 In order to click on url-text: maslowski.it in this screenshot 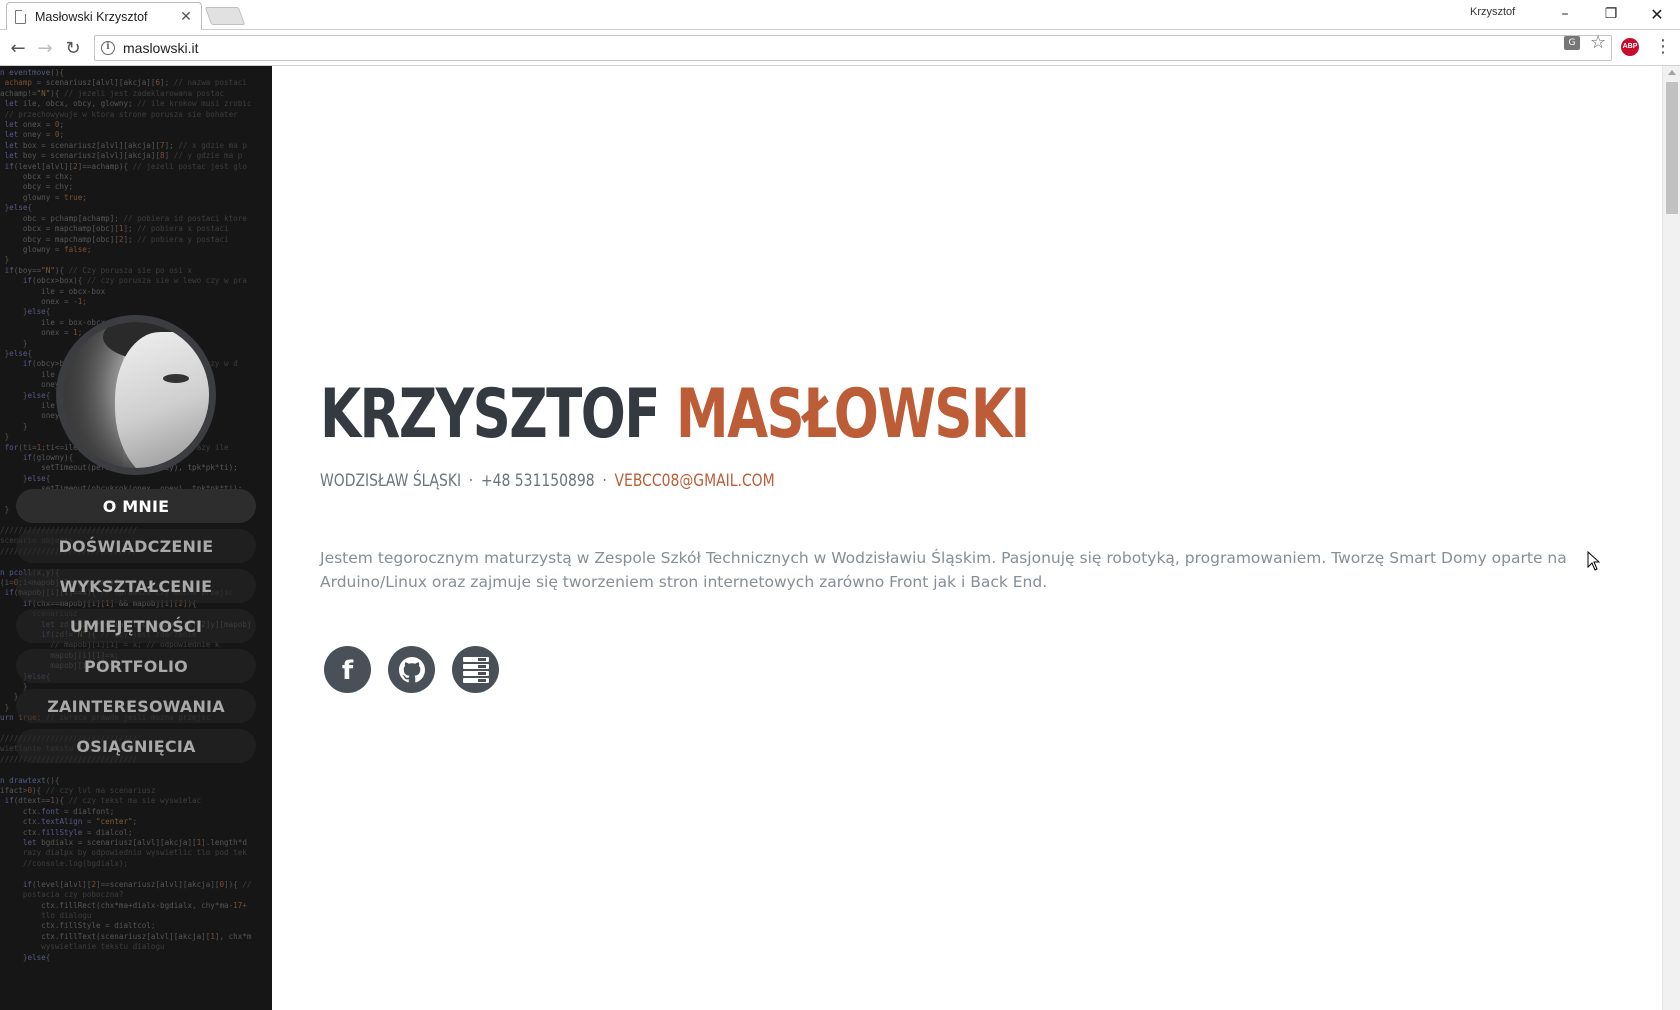, I will do `click(160, 48)`.